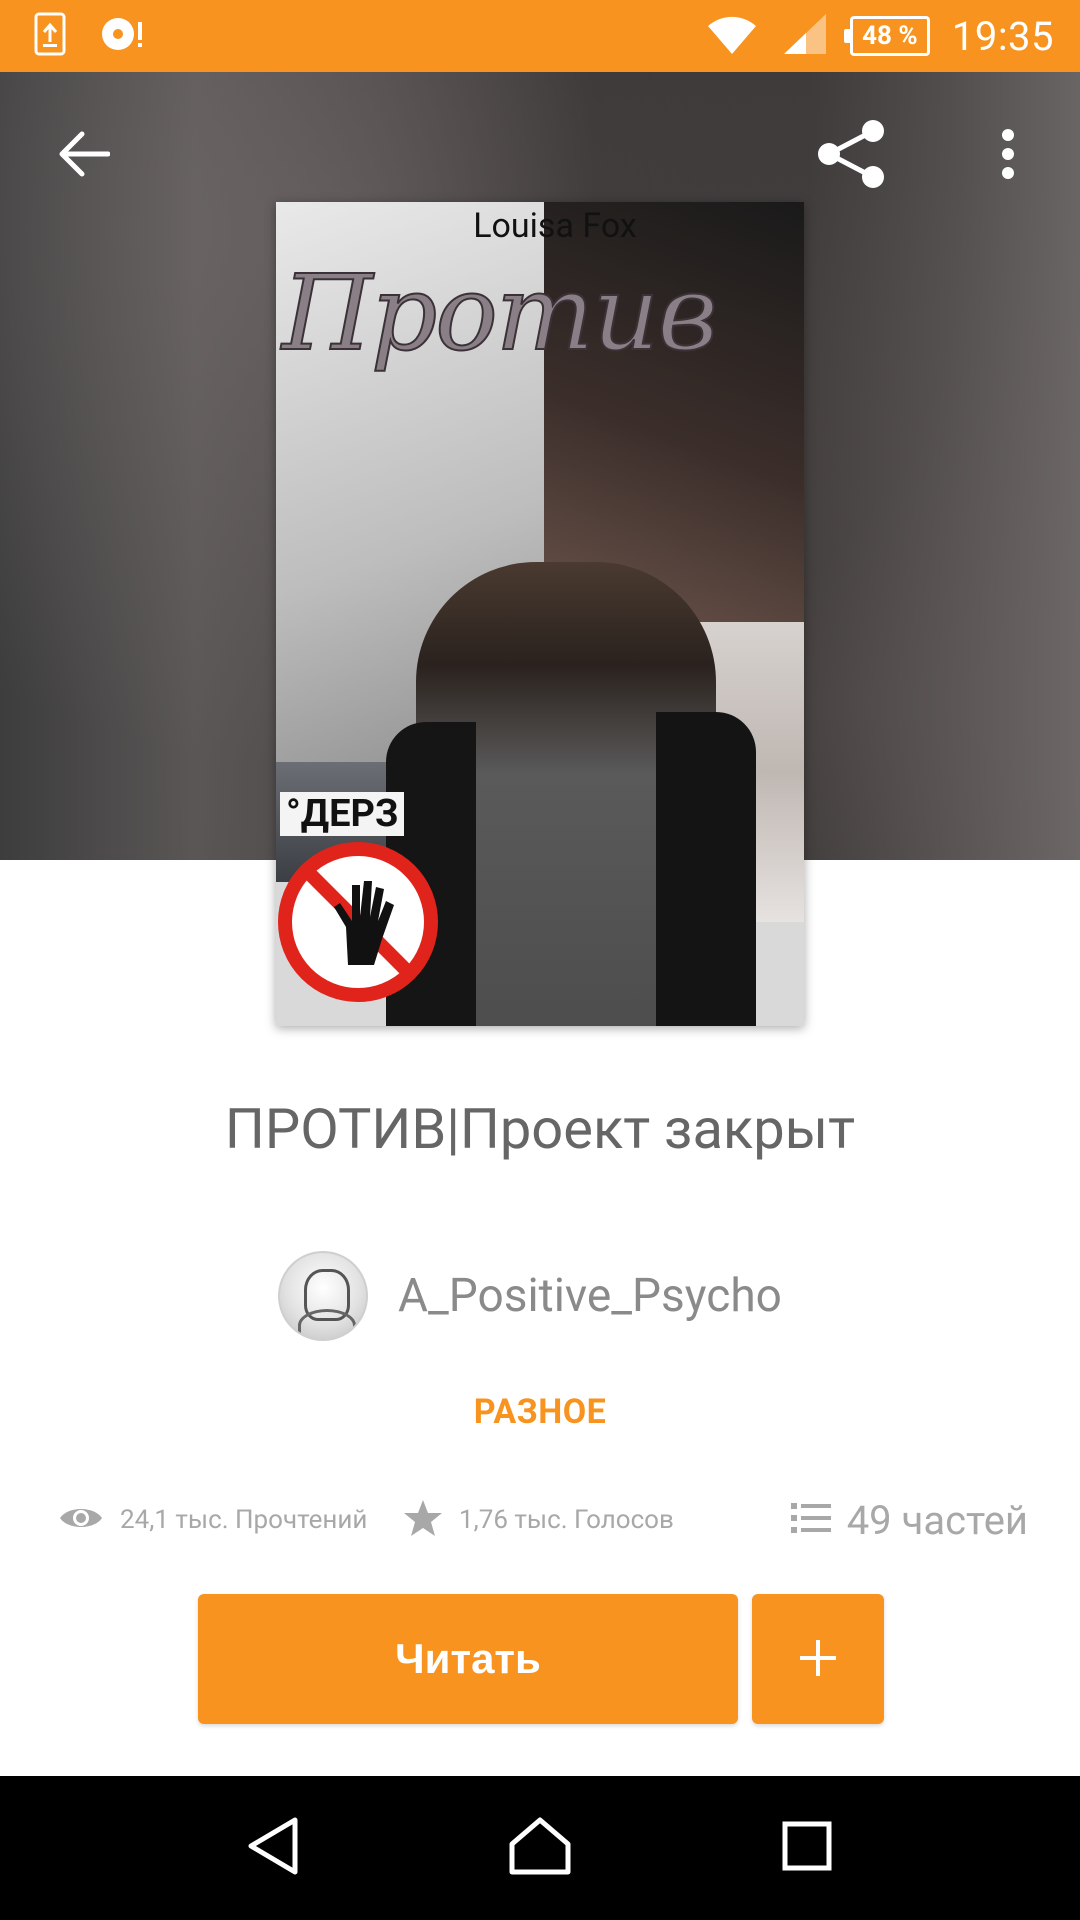  Describe the element at coordinates (1002, 36) in the screenshot. I see `clock: 19:35` at that location.